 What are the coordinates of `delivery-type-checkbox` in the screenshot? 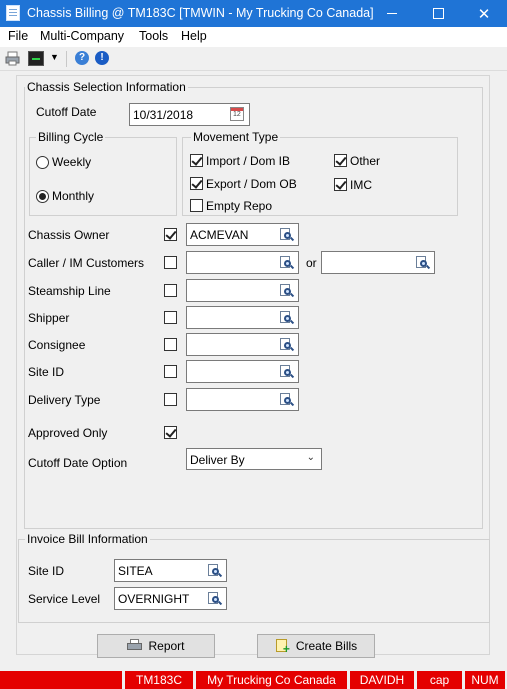 It's located at (170, 399).